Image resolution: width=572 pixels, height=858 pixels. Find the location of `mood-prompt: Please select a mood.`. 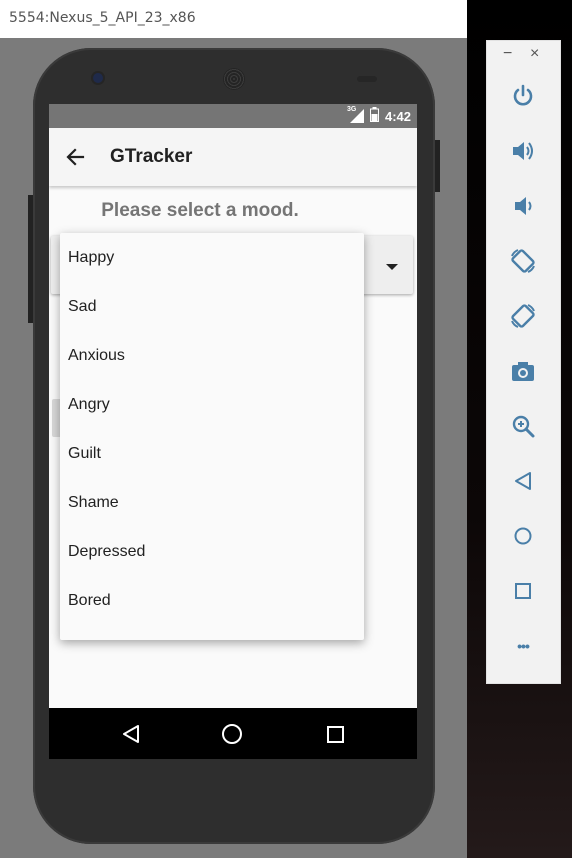

mood-prompt: Please select a mood. is located at coordinates (200, 210).